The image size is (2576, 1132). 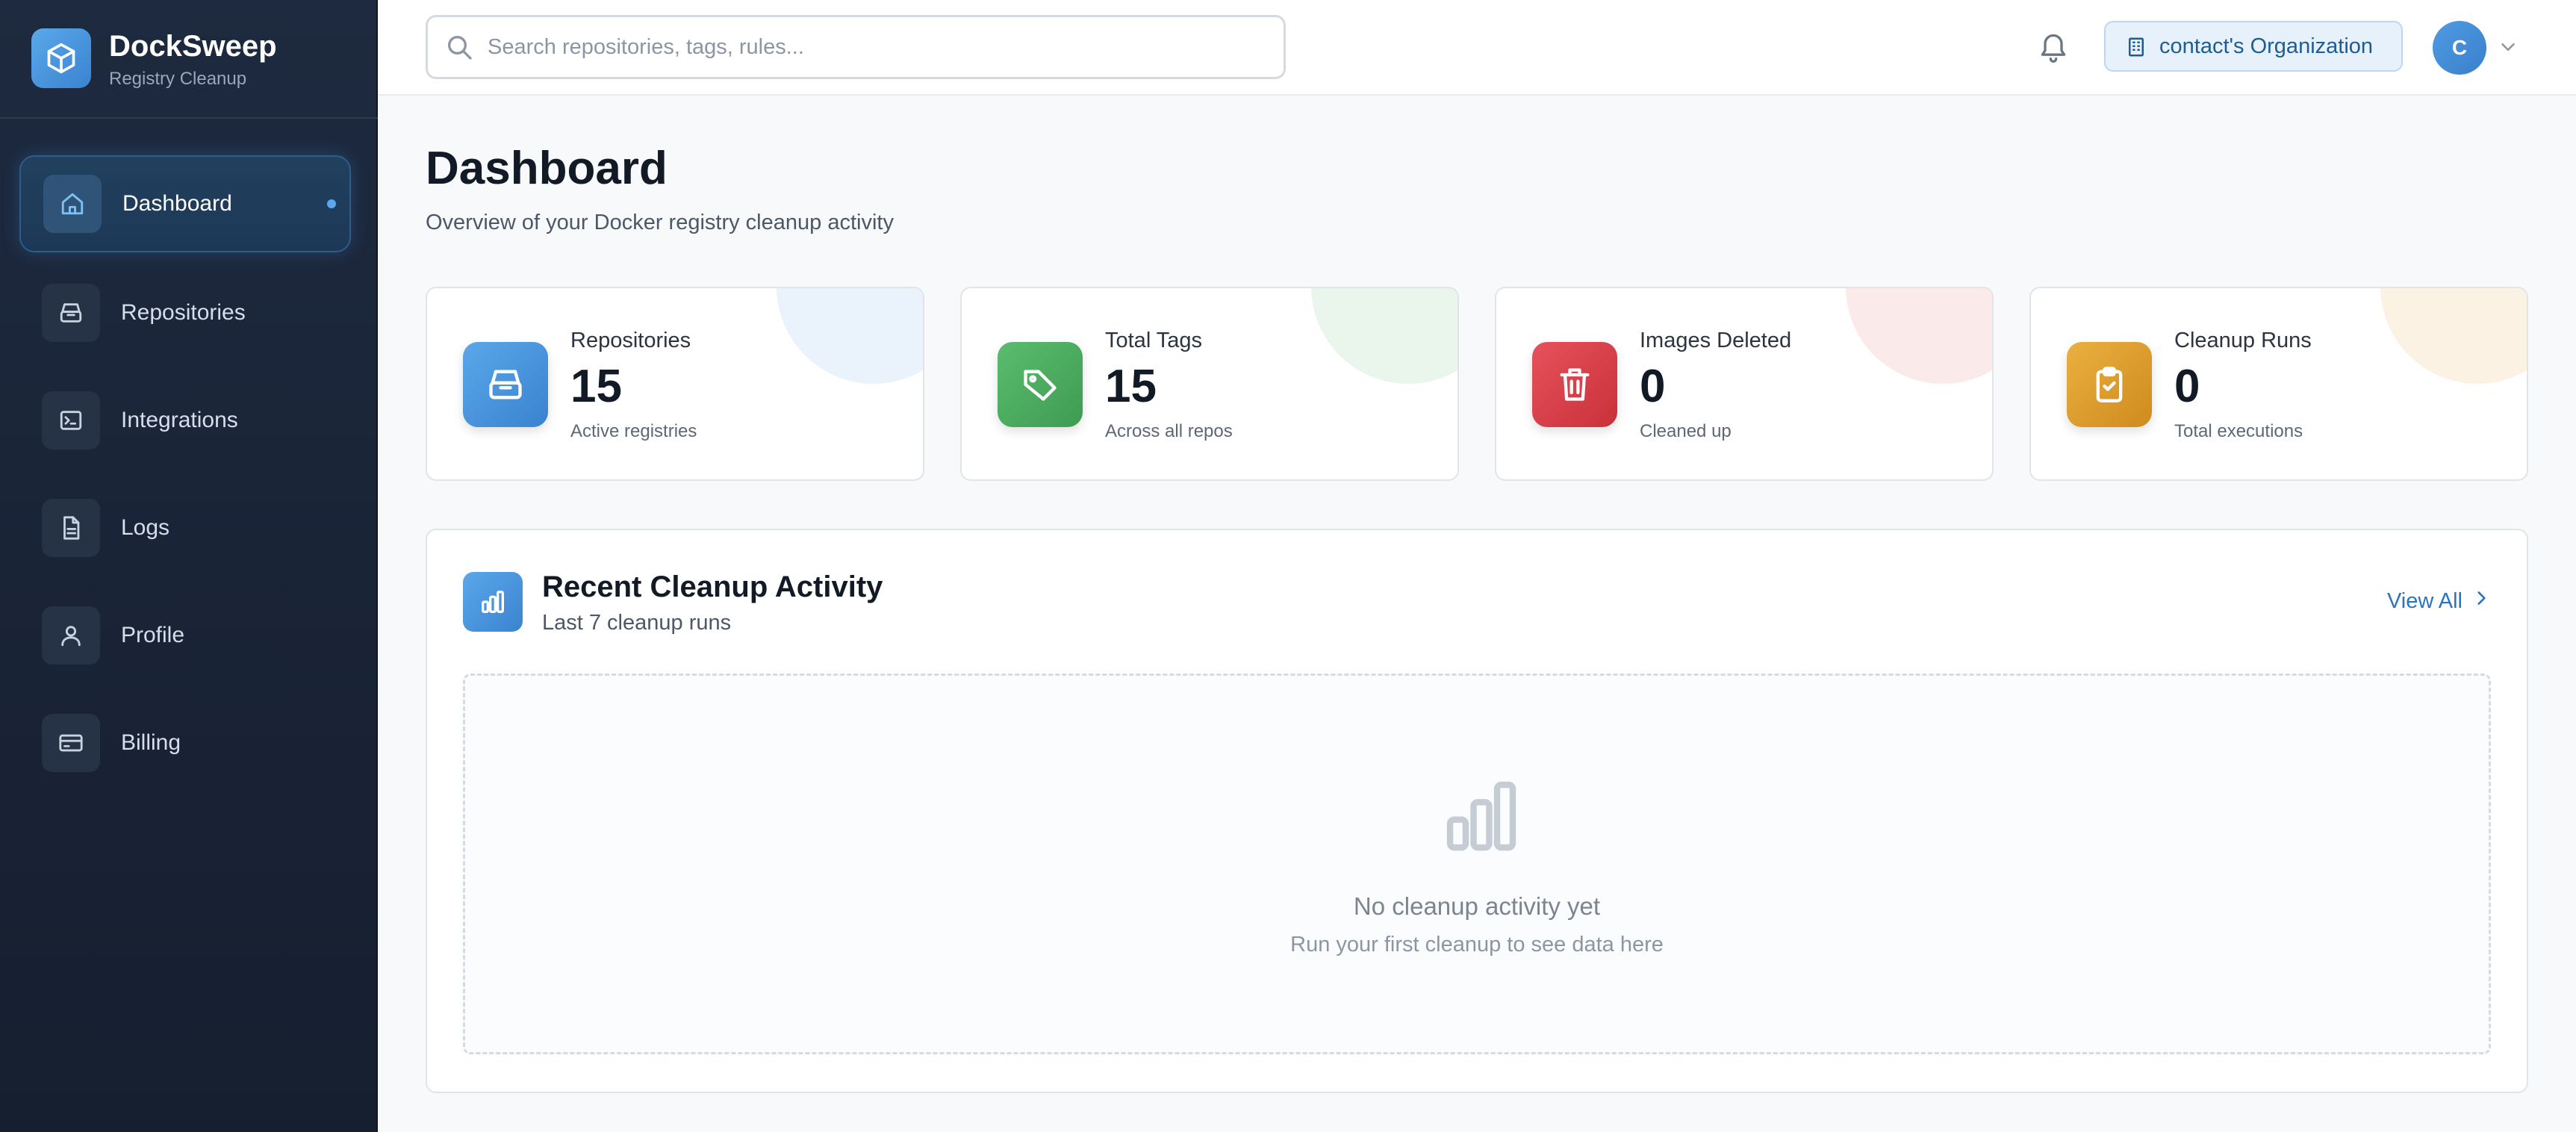 What do you see at coordinates (71, 528) in the screenshot?
I see `file-text-icon` at bounding box center [71, 528].